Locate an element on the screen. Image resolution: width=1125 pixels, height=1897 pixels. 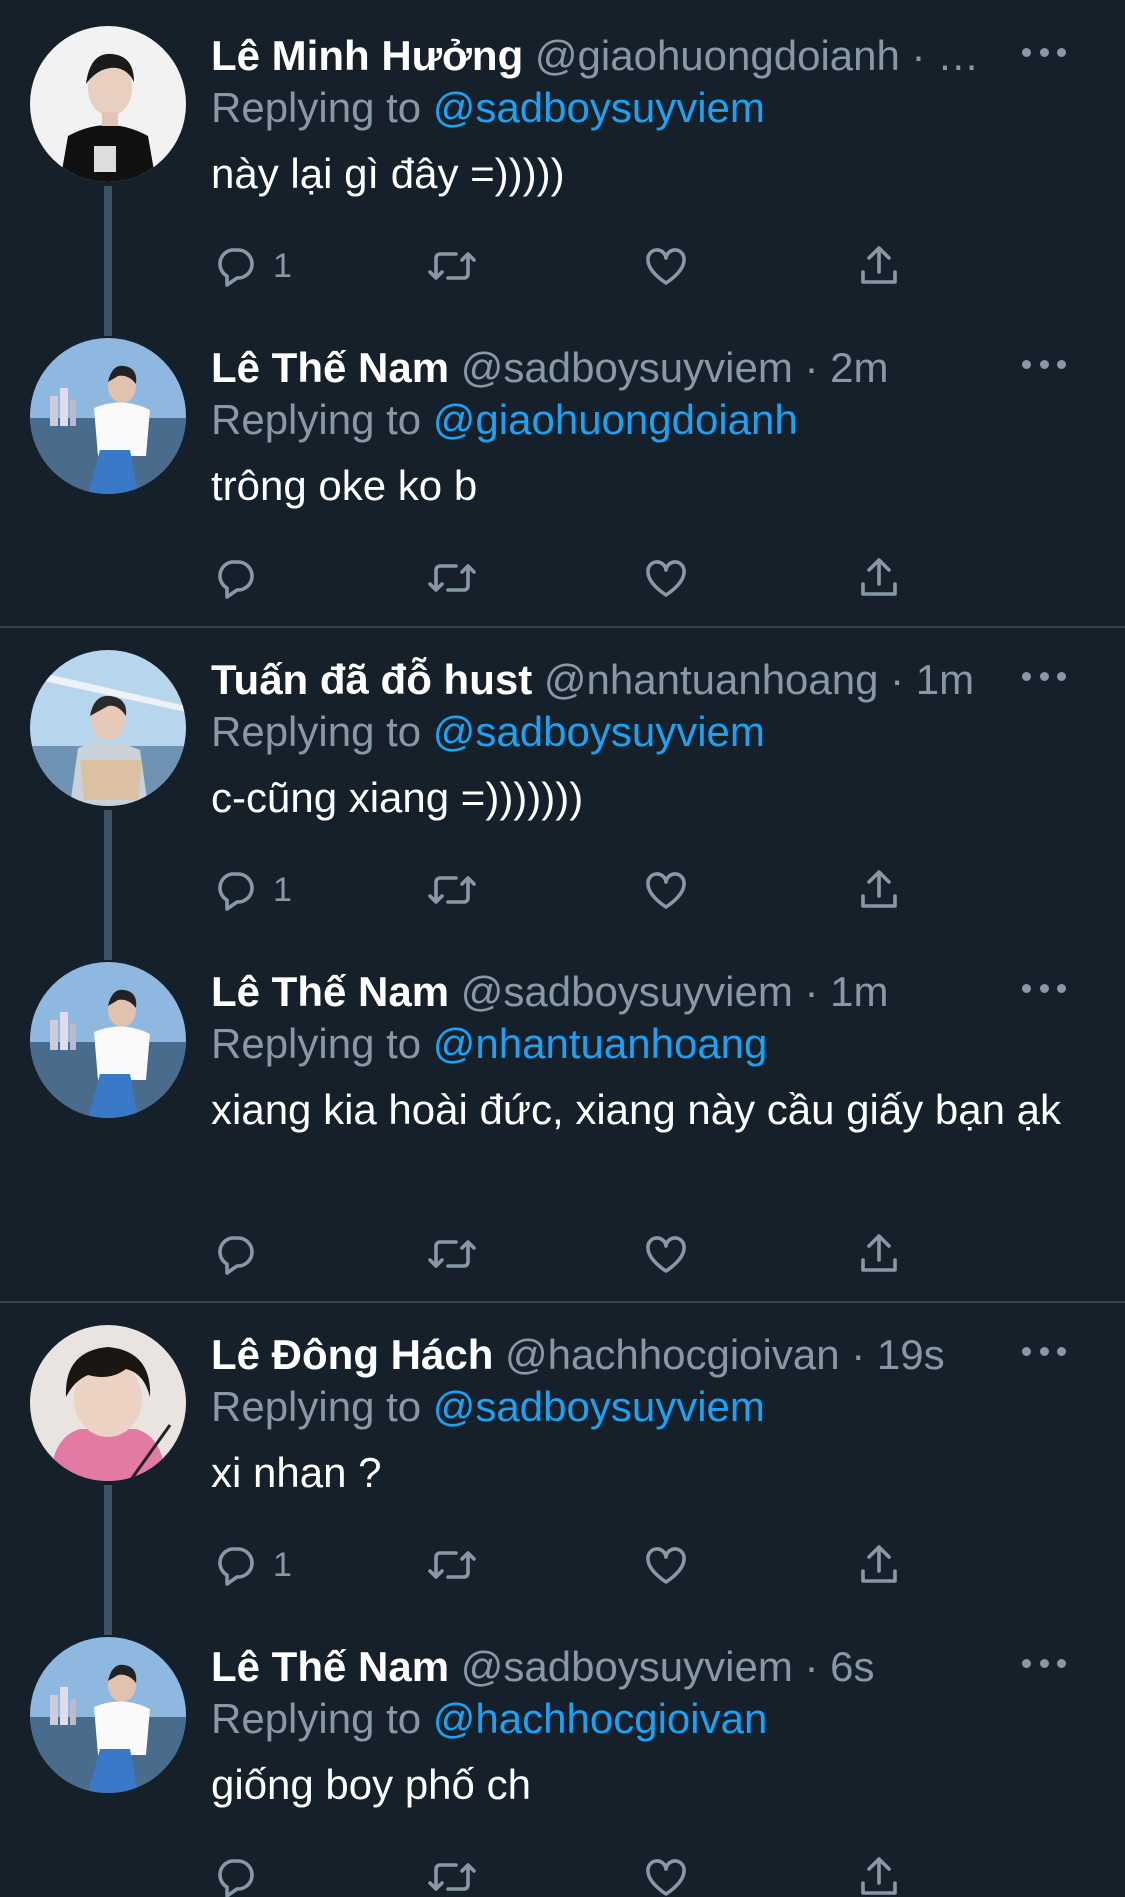
mention-link: @giaohuongdoianh is located at coordinates (615, 419).